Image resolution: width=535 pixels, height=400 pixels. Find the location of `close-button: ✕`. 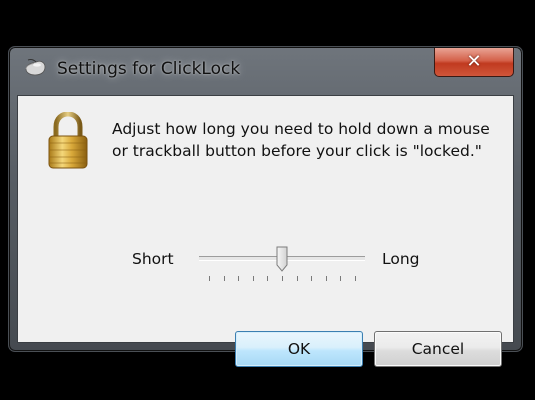

close-button: ✕ is located at coordinates (474, 62).